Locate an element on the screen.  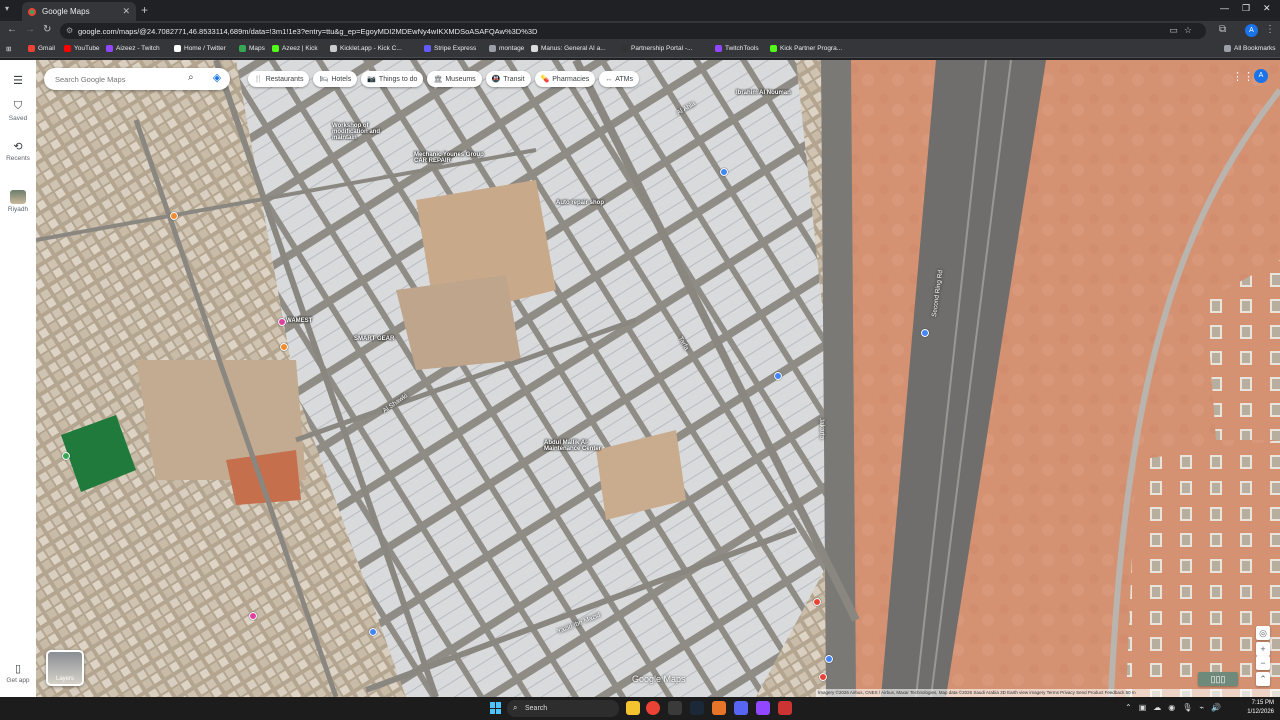
bookmark-item: YouTube is located at coordinates (82, 48).